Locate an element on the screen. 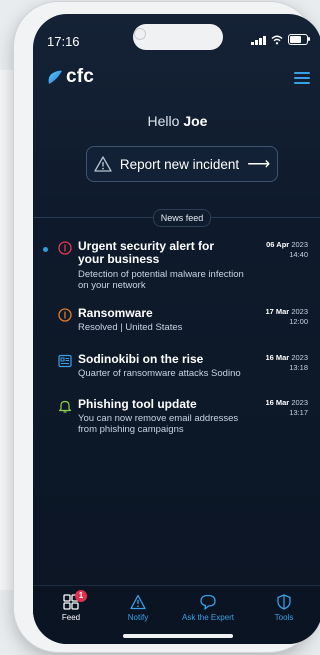 This screenshot has height=655, width=320. battery-icon is located at coordinates (299, 39).